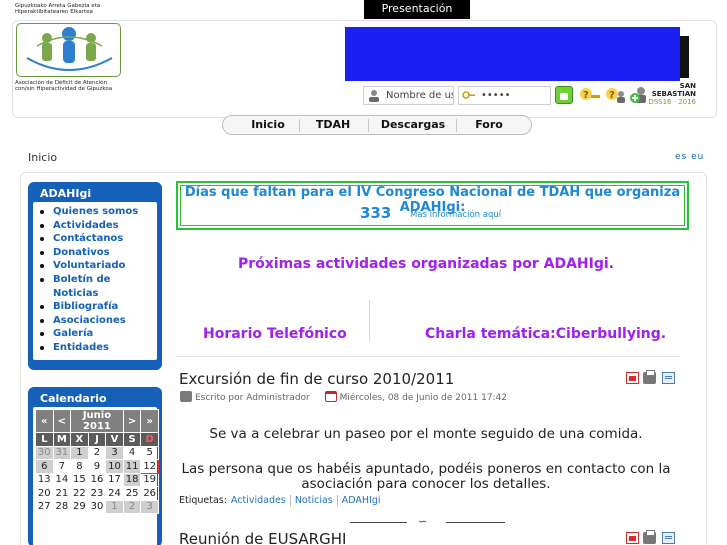 Image resolution: width=727 pixels, height=545 pixels. What do you see at coordinates (44, 421) in the screenshot?
I see `calendar-prev-year: «` at bounding box center [44, 421].